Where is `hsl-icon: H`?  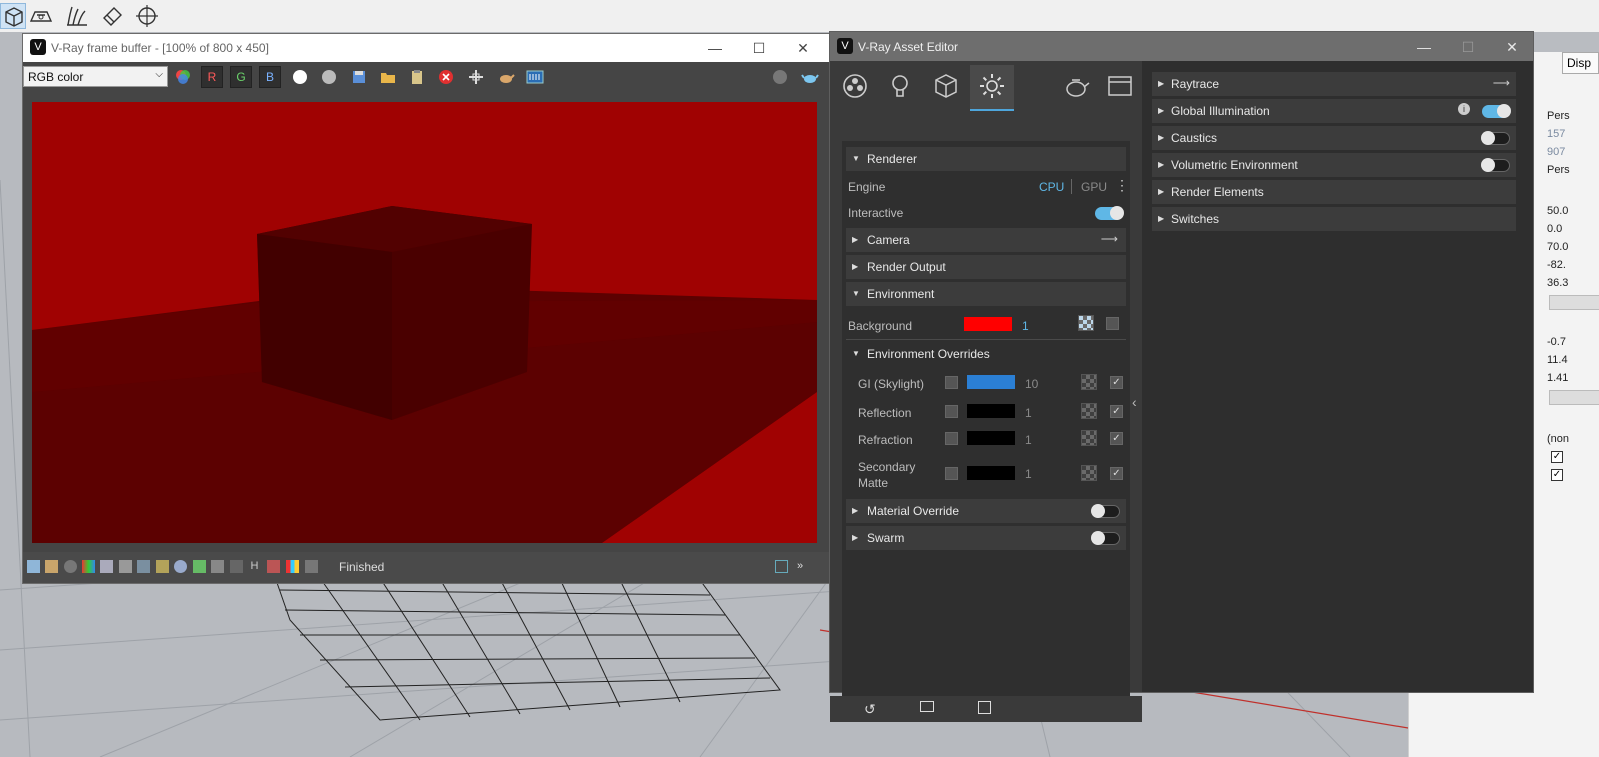
hsl-icon: H is located at coordinates (254, 566).